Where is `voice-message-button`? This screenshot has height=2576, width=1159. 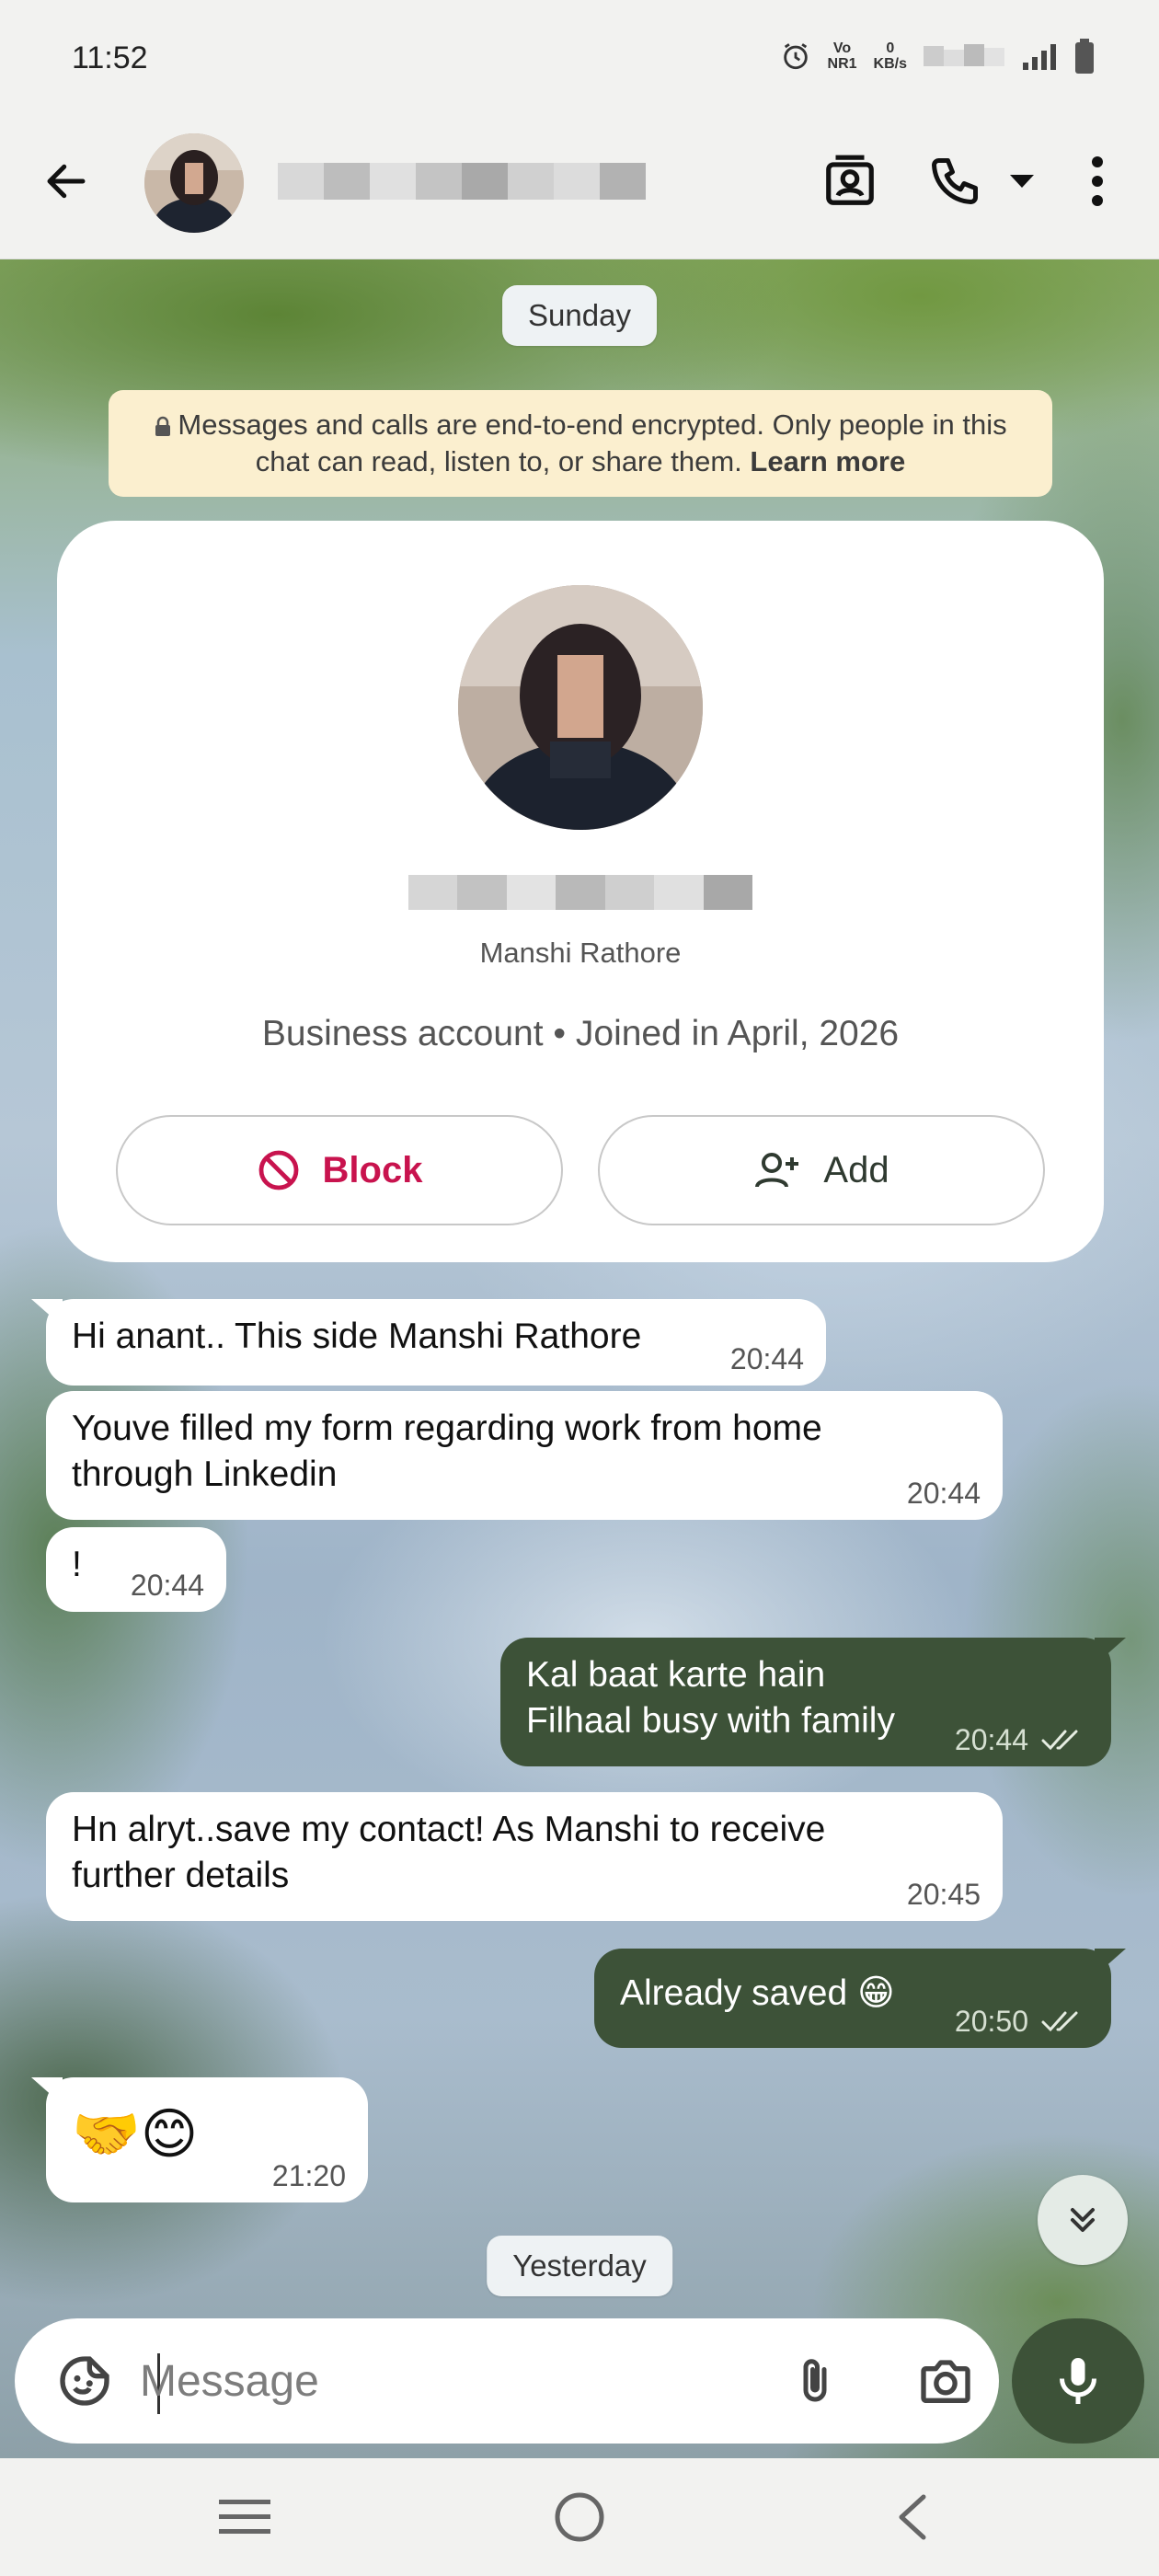
voice-message-button is located at coordinates (1078, 2381).